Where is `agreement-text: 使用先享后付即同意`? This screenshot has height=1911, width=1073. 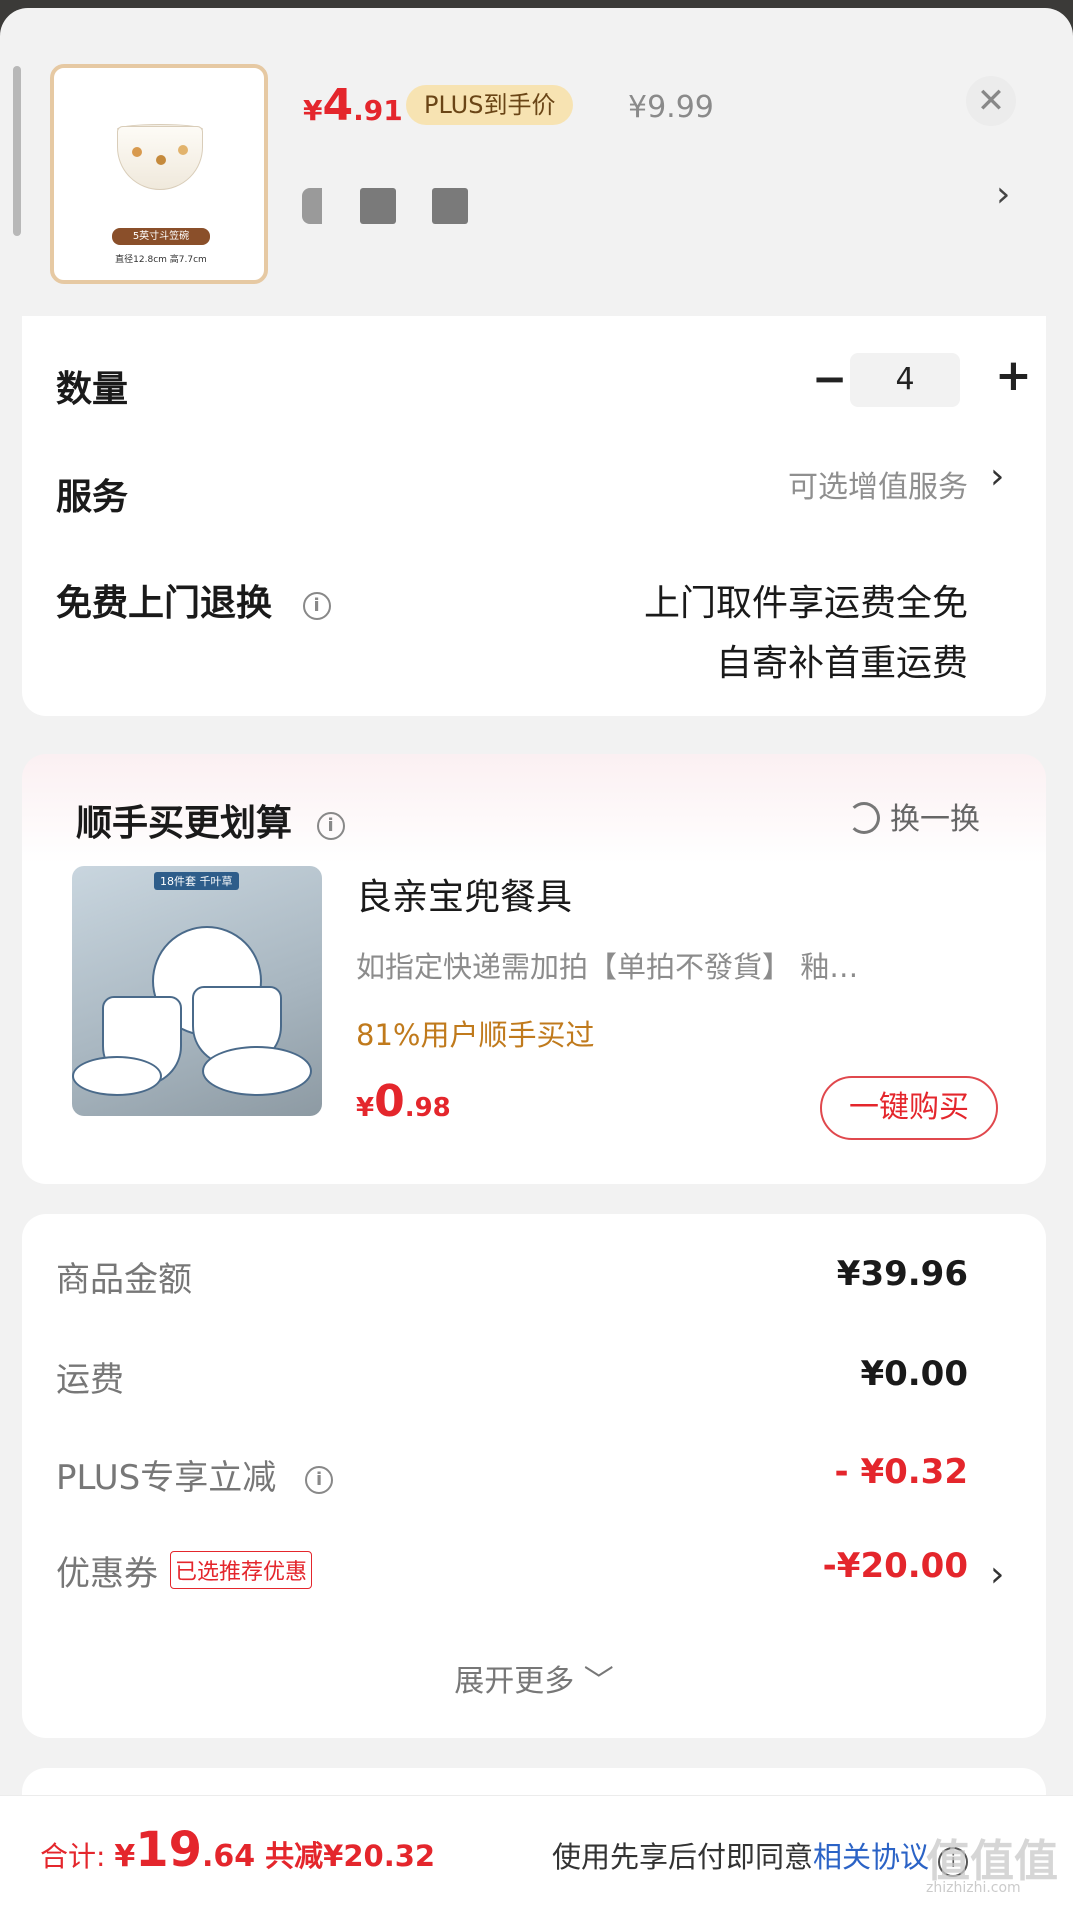
agreement-text: 使用先享后付即同意 is located at coordinates (683, 1857).